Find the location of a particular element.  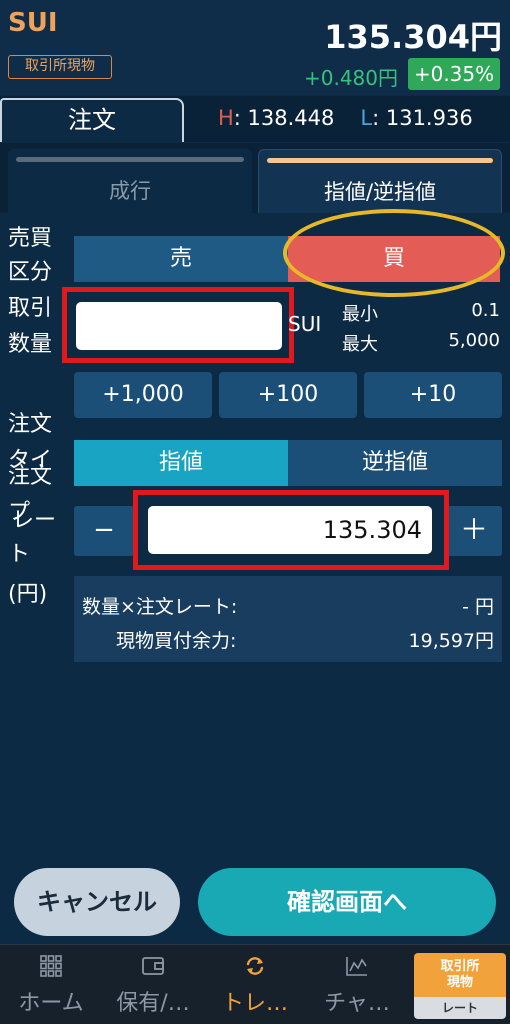

rate-decrement-button: − is located at coordinates (104, 531).